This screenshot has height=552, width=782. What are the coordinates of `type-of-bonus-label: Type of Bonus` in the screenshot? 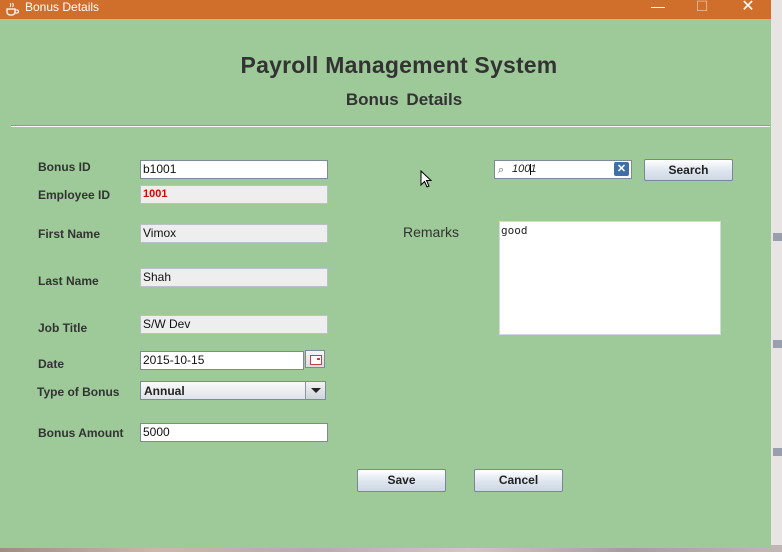 It's located at (78, 392).